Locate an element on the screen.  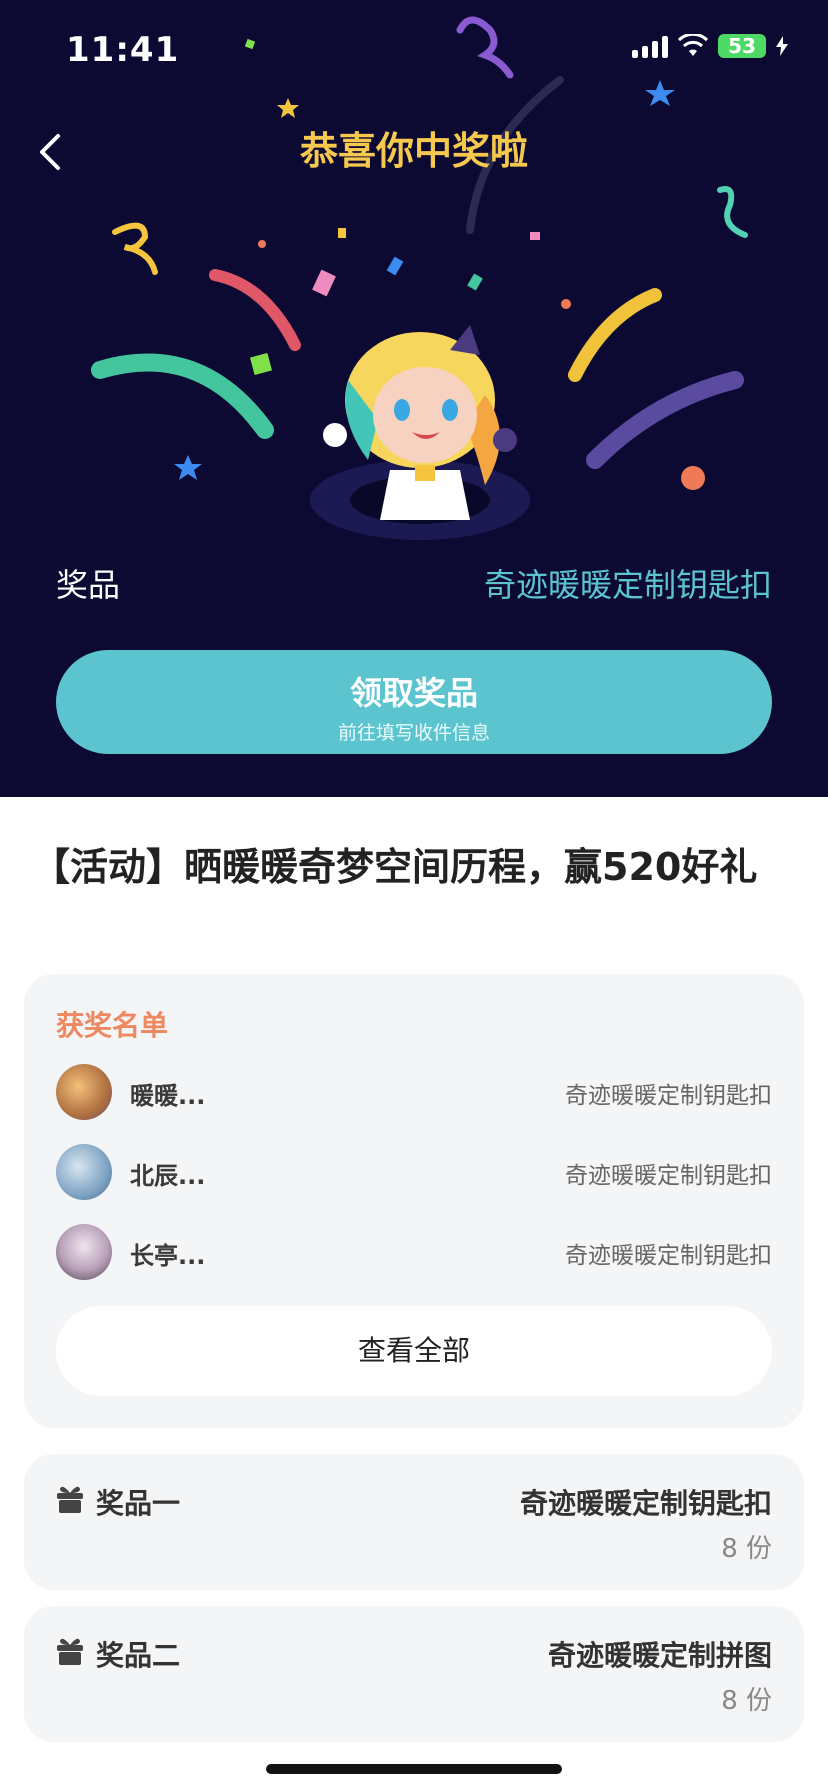
claim-button-title: 领取奖品 is located at coordinates (413, 693).